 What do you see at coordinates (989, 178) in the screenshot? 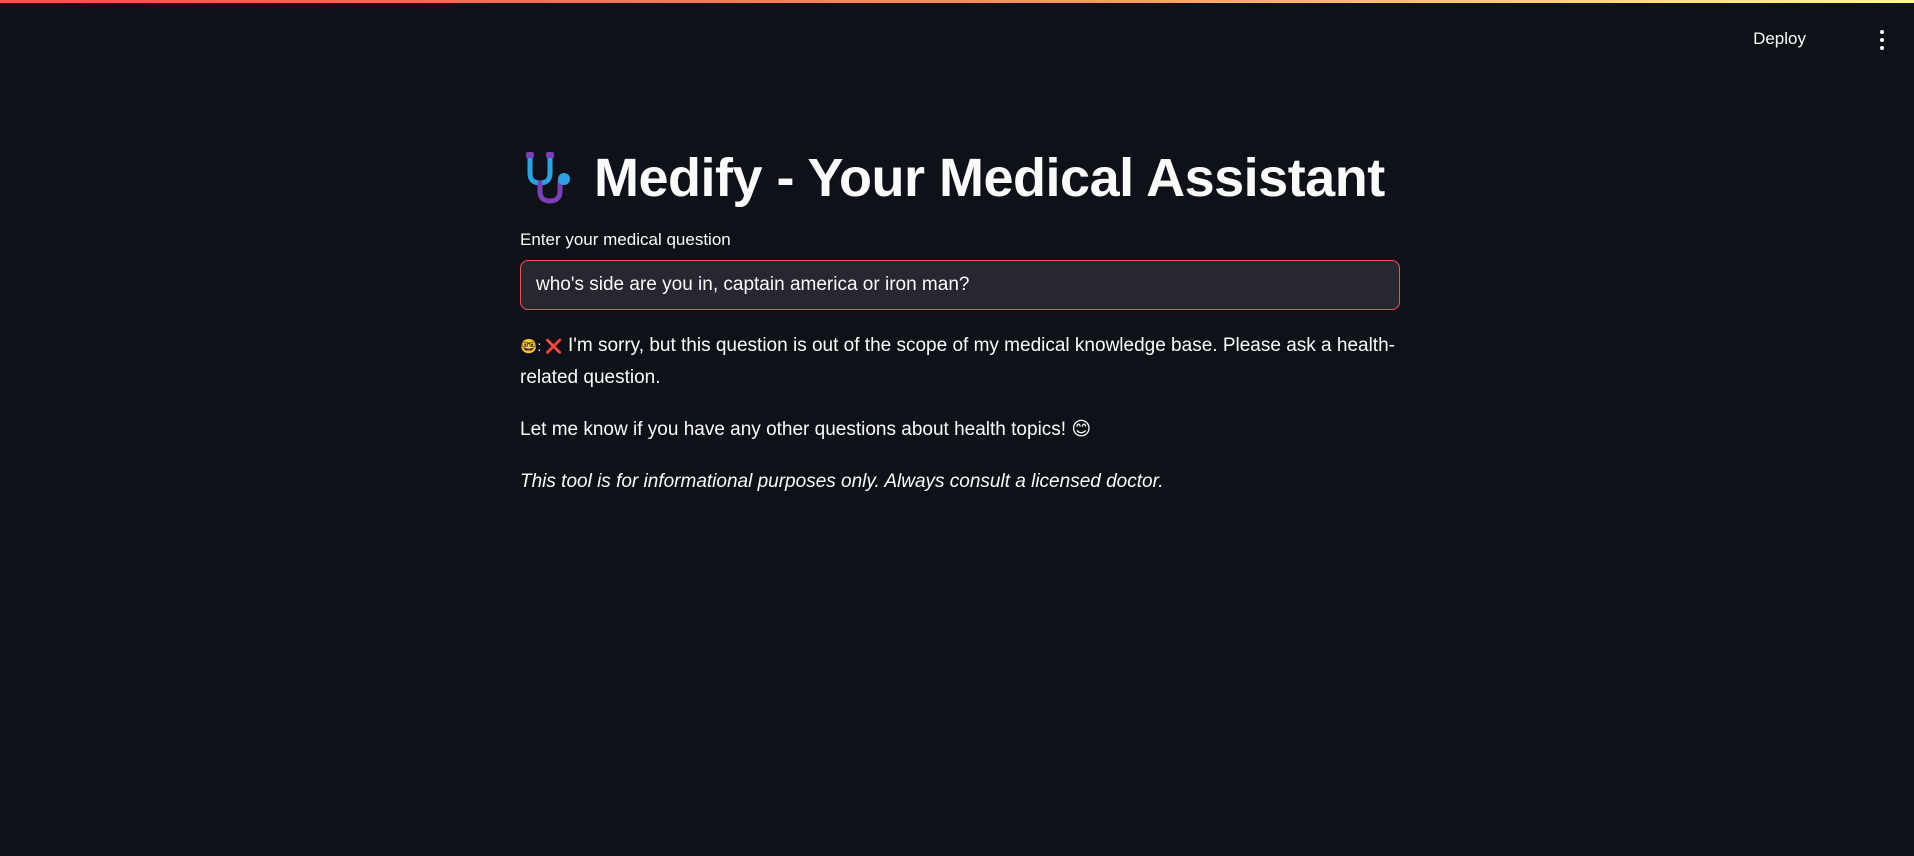
I see `page-title: Medify - Your Medical Assistant` at bounding box center [989, 178].